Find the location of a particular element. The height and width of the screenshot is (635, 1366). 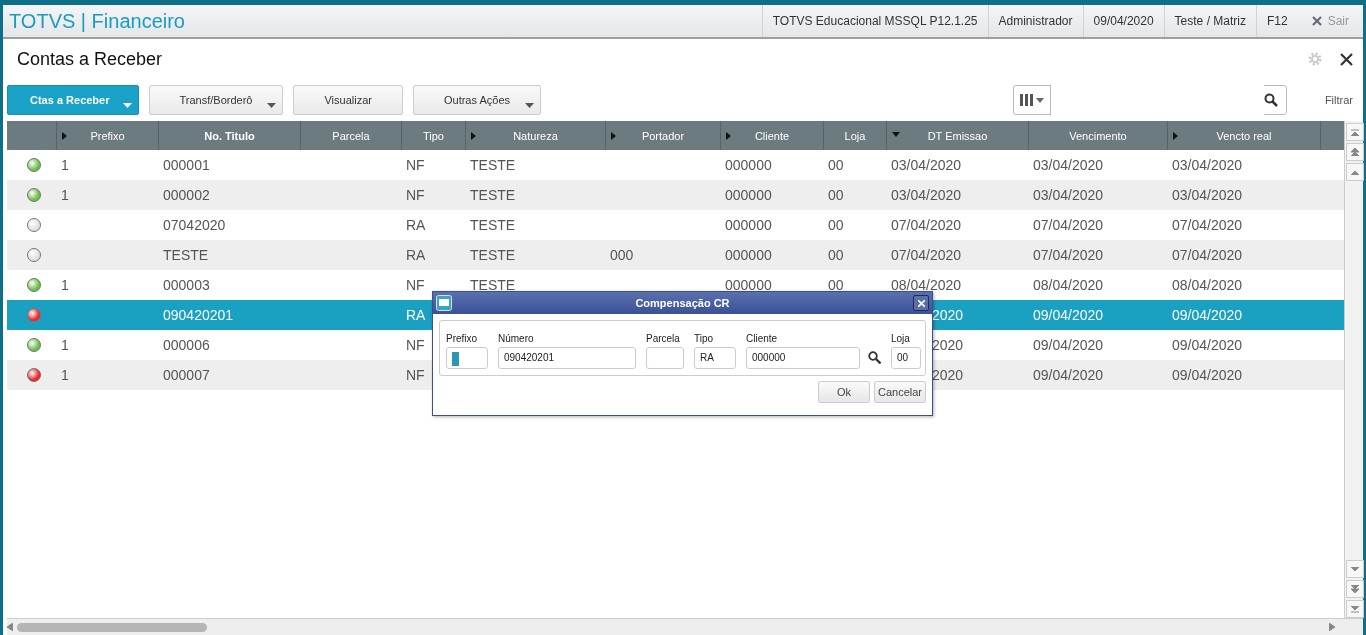

table-cell: 090420201 is located at coordinates (198, 315).